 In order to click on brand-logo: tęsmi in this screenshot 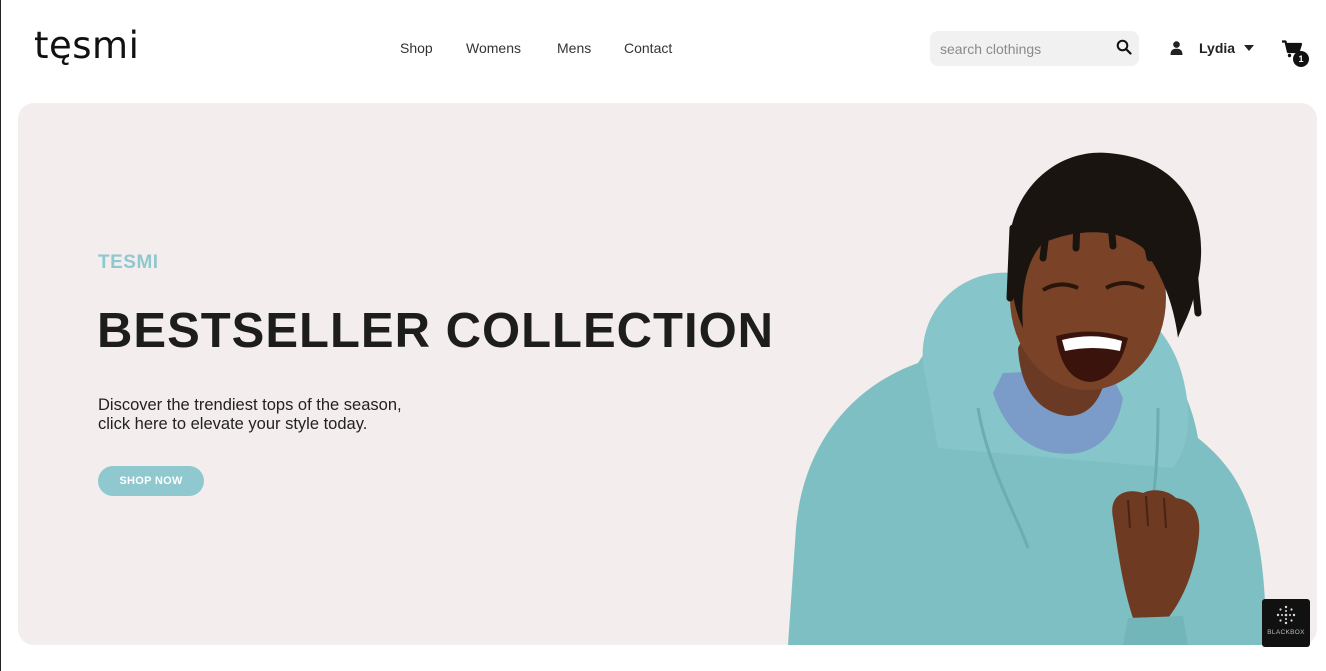, I will do `click(86, 46)`.